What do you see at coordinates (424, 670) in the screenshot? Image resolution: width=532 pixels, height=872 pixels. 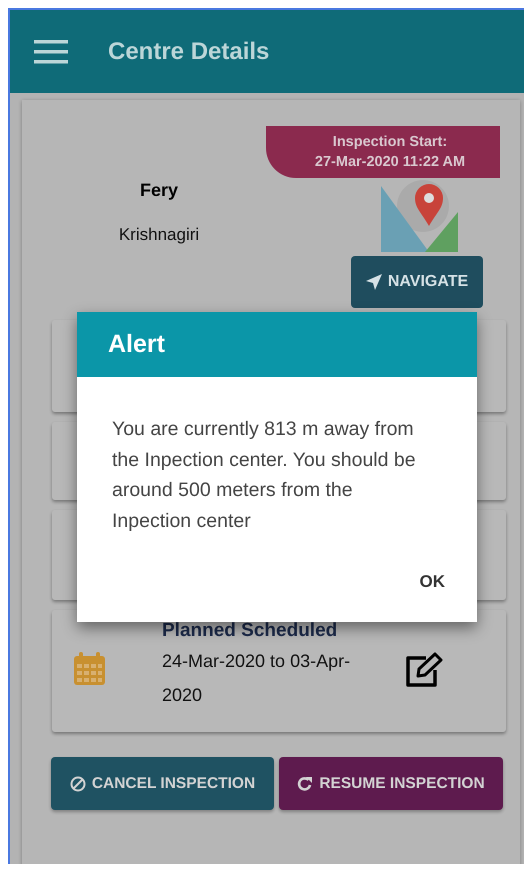 I see `edit-icon` at bounding box center [424, 670].